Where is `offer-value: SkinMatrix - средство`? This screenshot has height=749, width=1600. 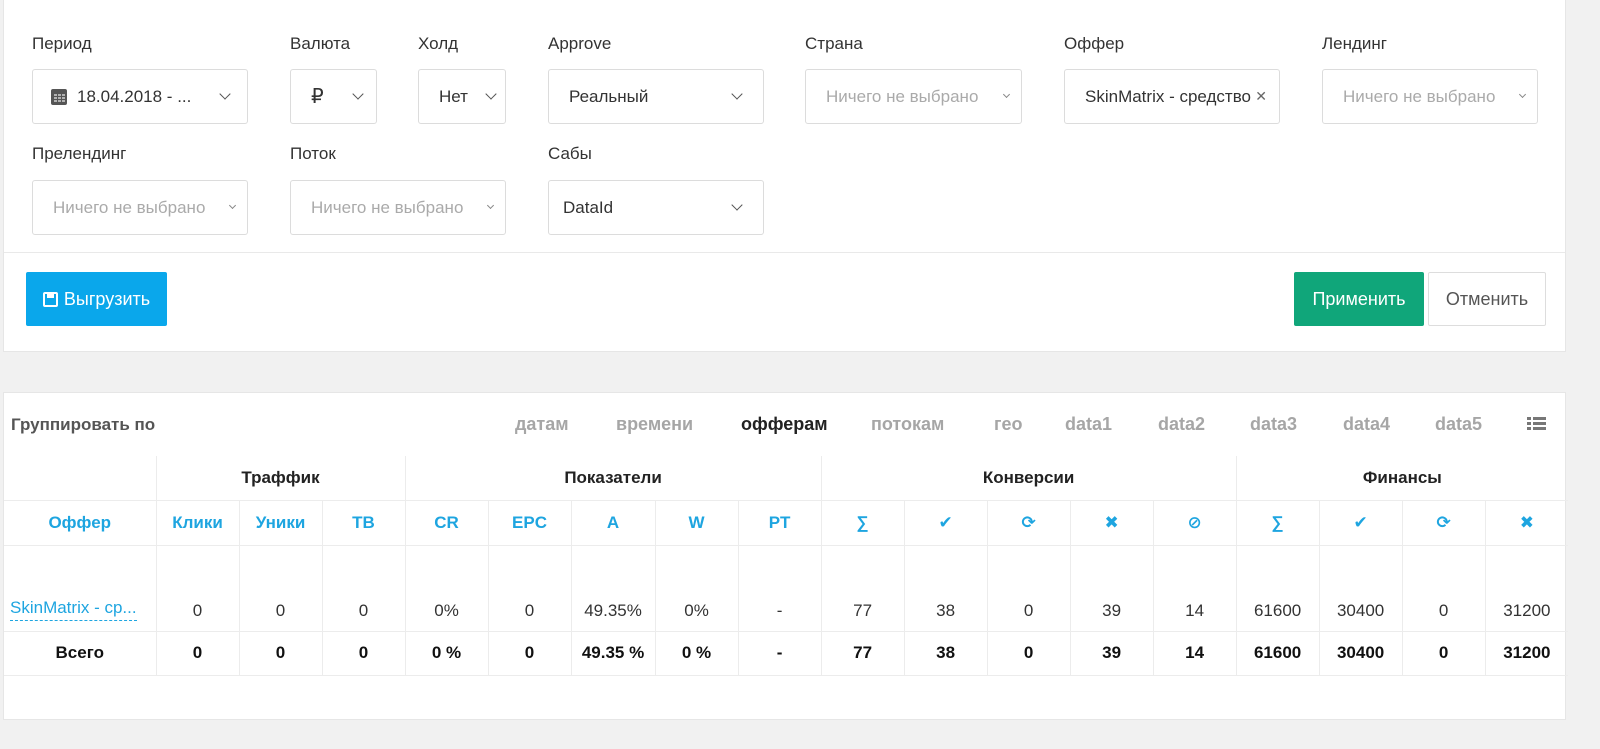 offer-value: SkinMatrix - средство is located at coordinates (1168, 96).